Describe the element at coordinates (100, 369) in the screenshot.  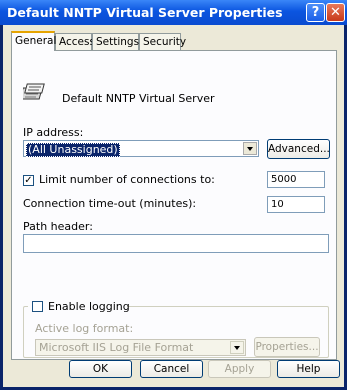
I see `ok-button: OK` at that location.